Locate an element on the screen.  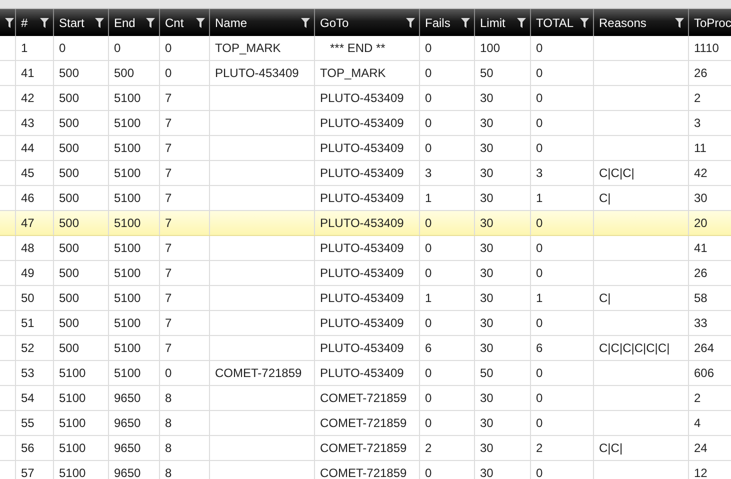
column-header: # is located at coordinates (24, 23).